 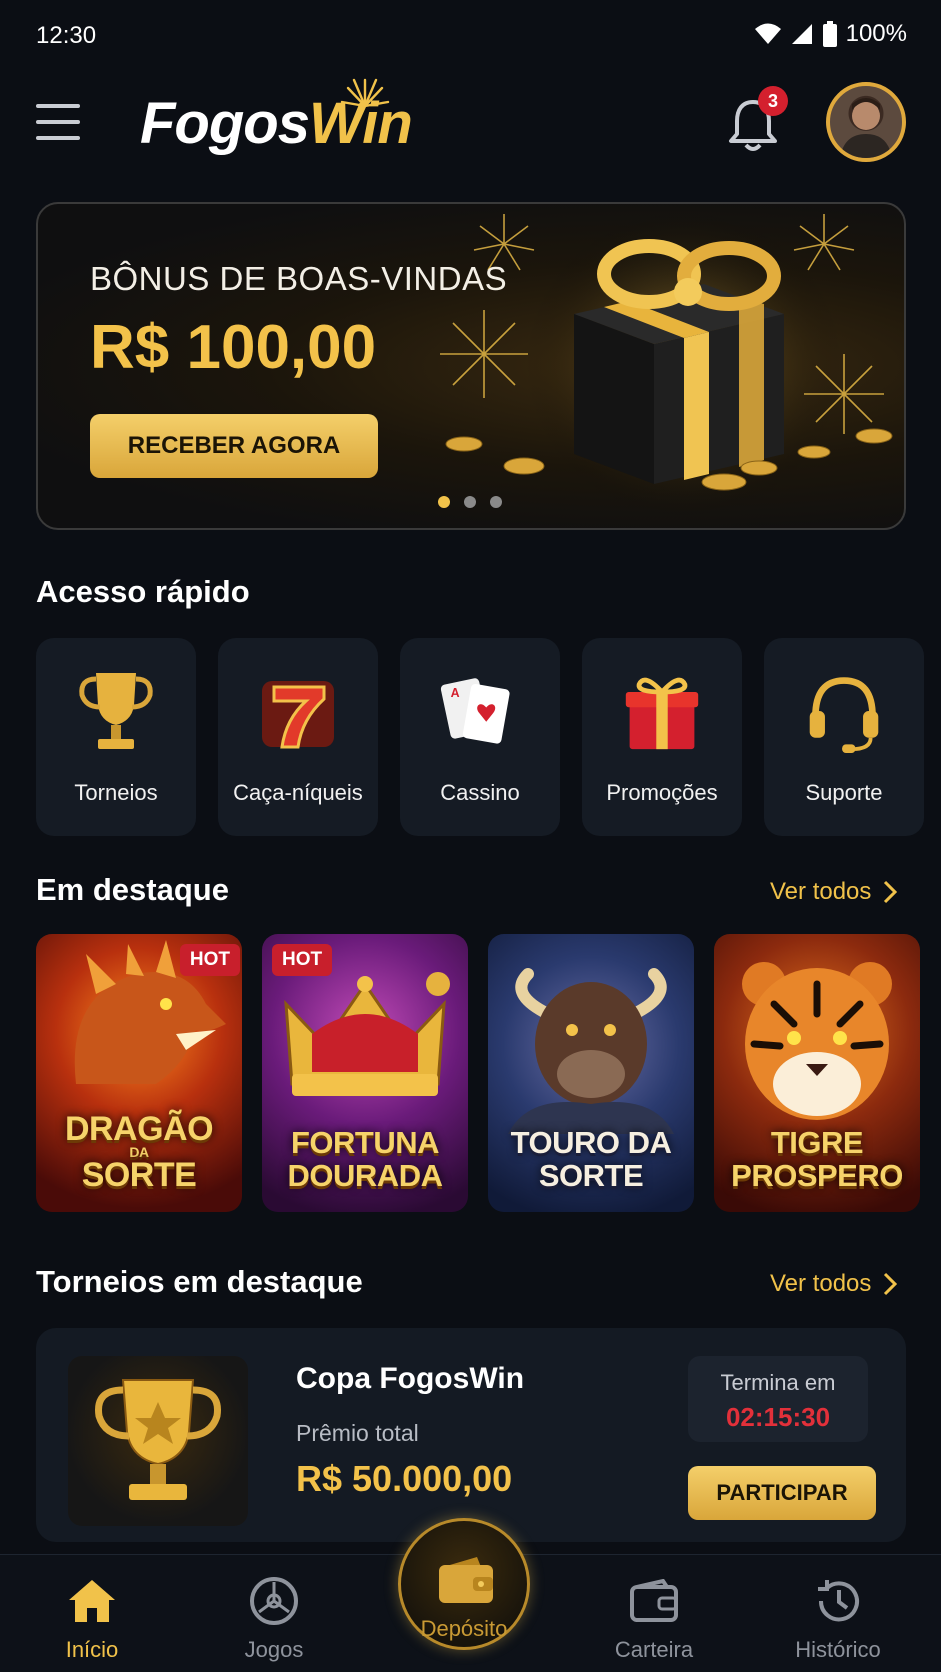 I want to click on slot-seven-icon, so click(x=298, y=712).